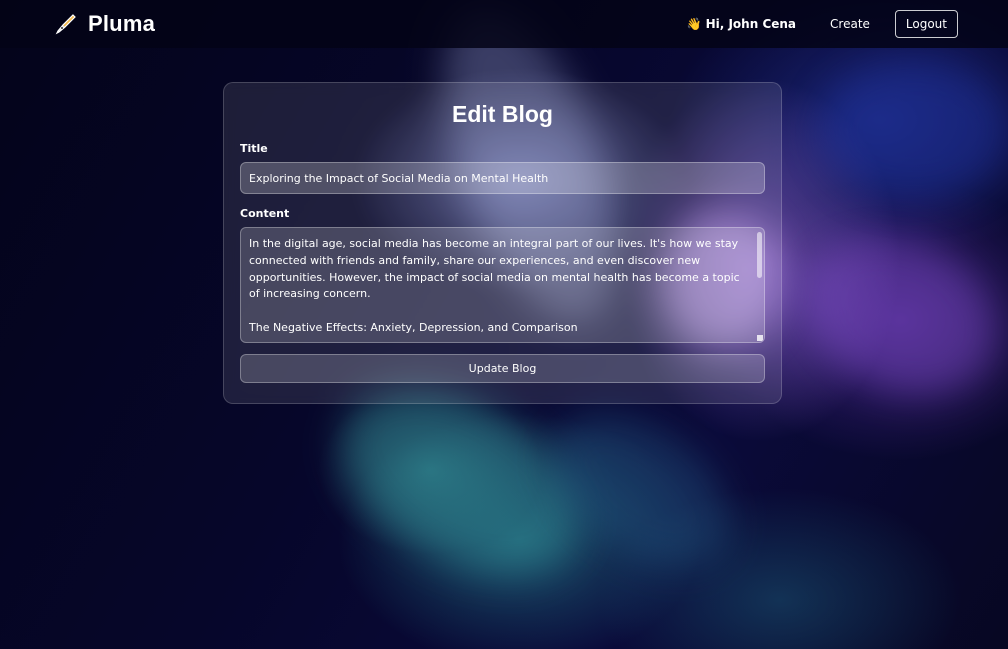 This screenshot has width=1008, height=649. Describe the element at coordinates (265, 213) in the screenshot. I see `content-label: Content` at that location.